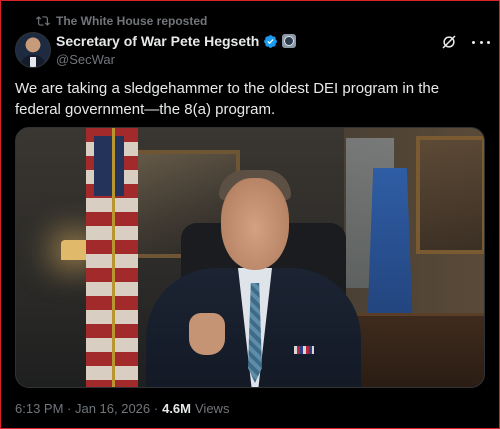  I want to click on speaker-head, so click(255, 224).